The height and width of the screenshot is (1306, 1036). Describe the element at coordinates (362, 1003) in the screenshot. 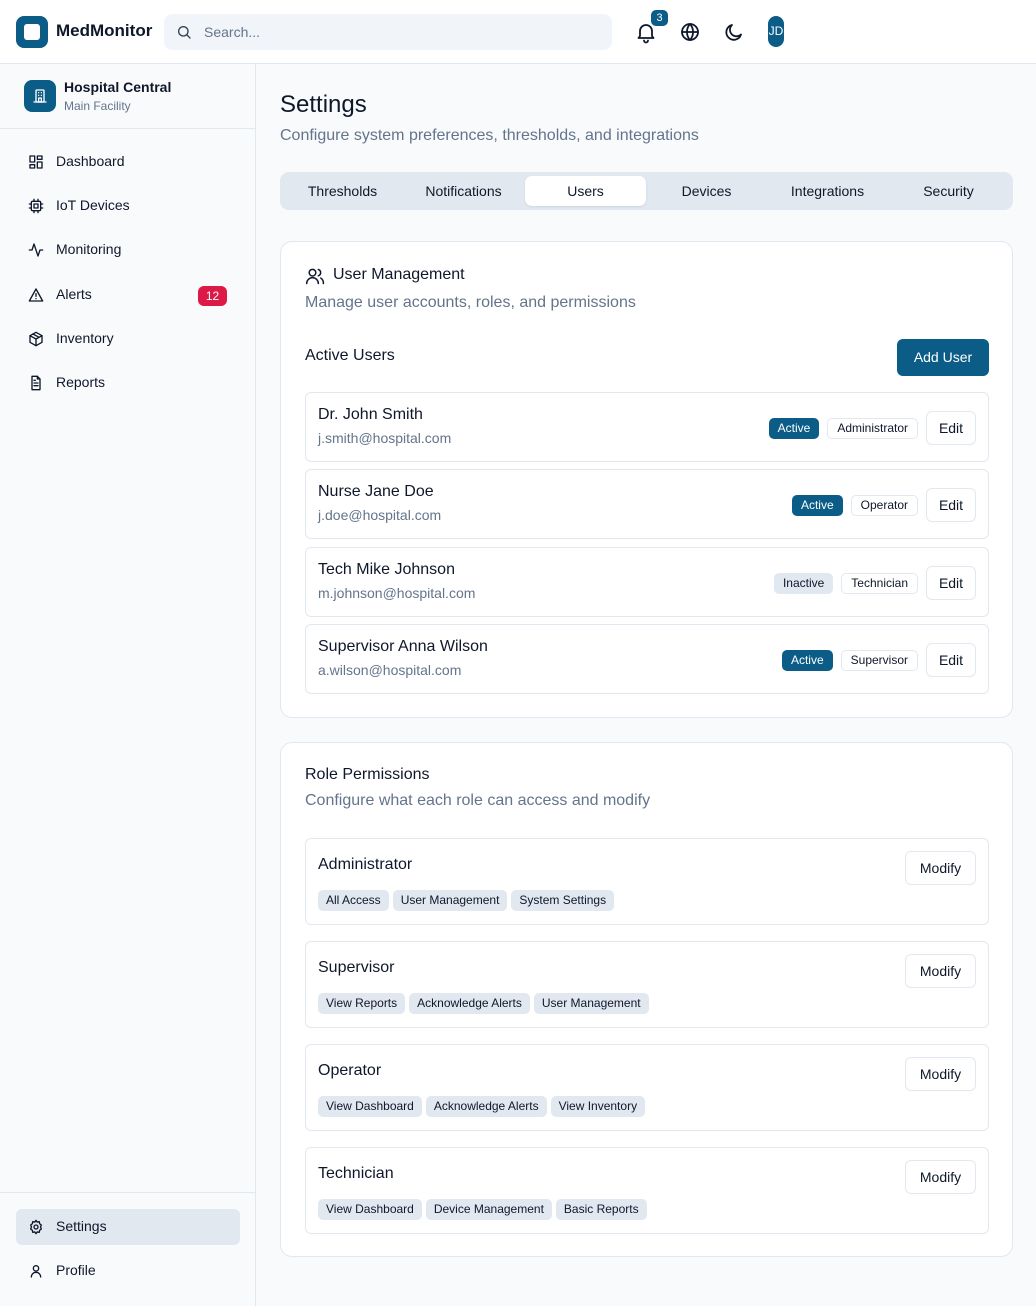

I see `permission-tag: View Reports` at that location.